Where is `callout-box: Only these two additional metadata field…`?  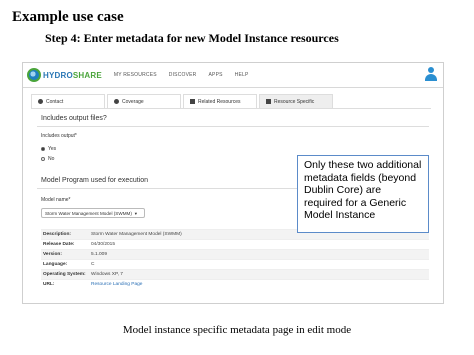 callout-box: Only these two additional metadata field… is located at coordinates (363, 194).